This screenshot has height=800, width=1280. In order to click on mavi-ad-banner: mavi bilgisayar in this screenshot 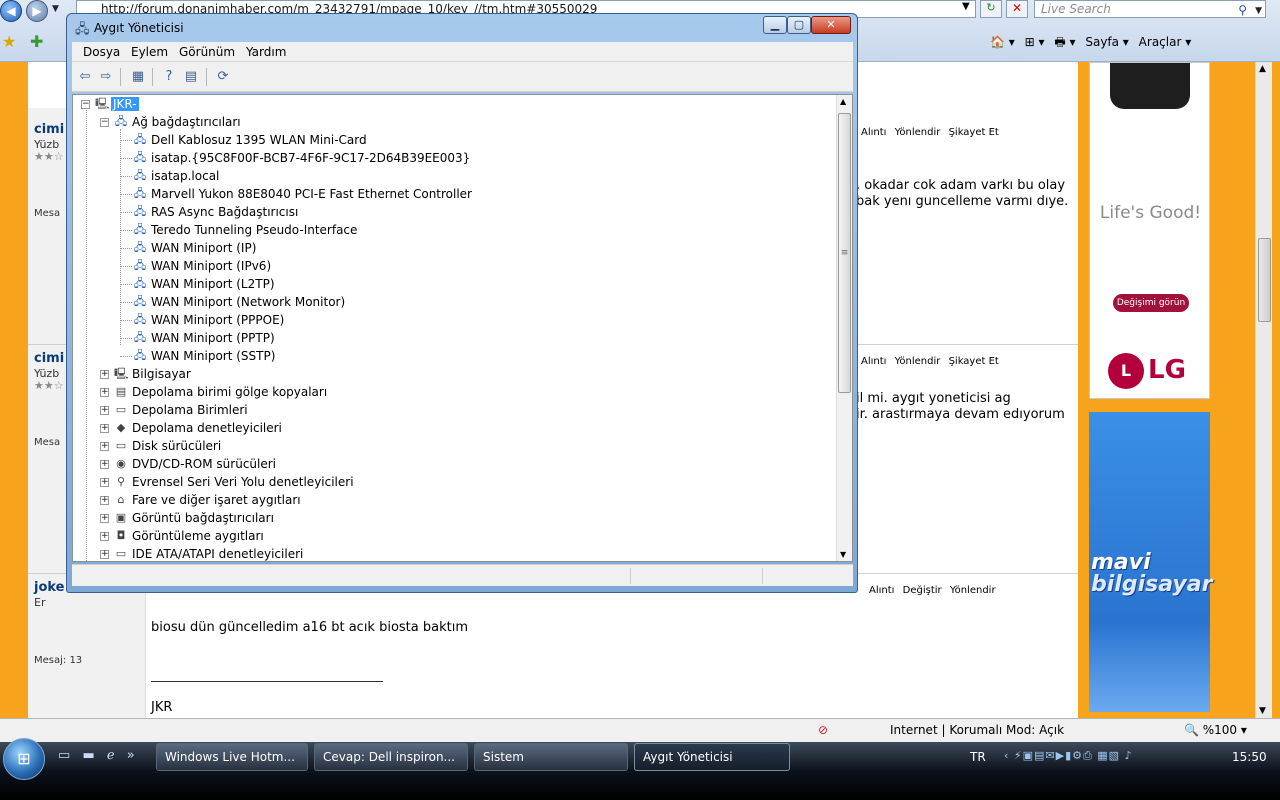, I will do `click(1150, 562)`.